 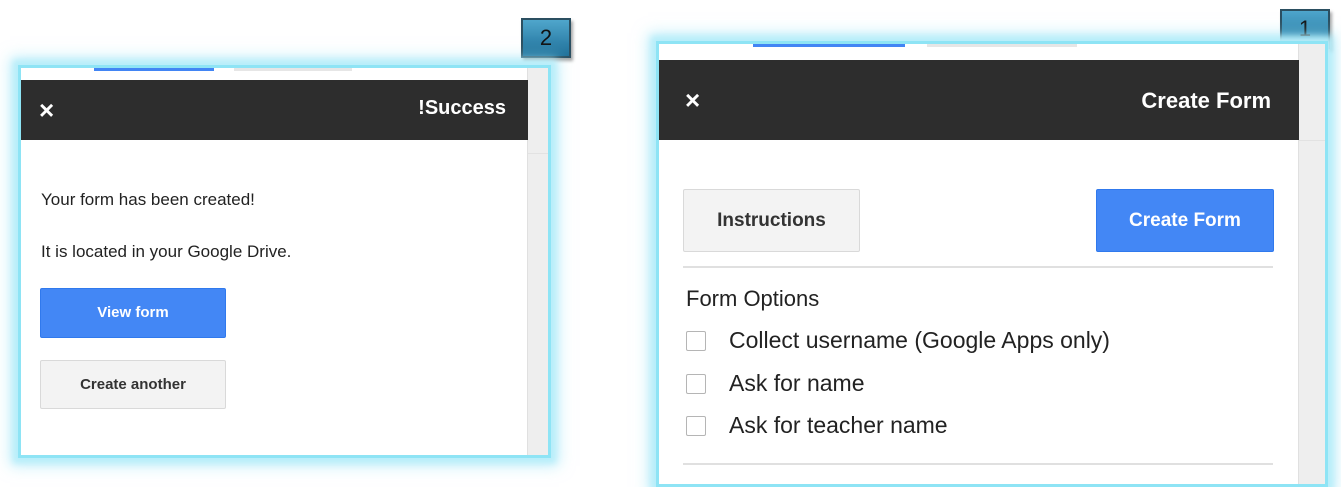 I want to click on success-title: !Success, so click(x=462, y=108).